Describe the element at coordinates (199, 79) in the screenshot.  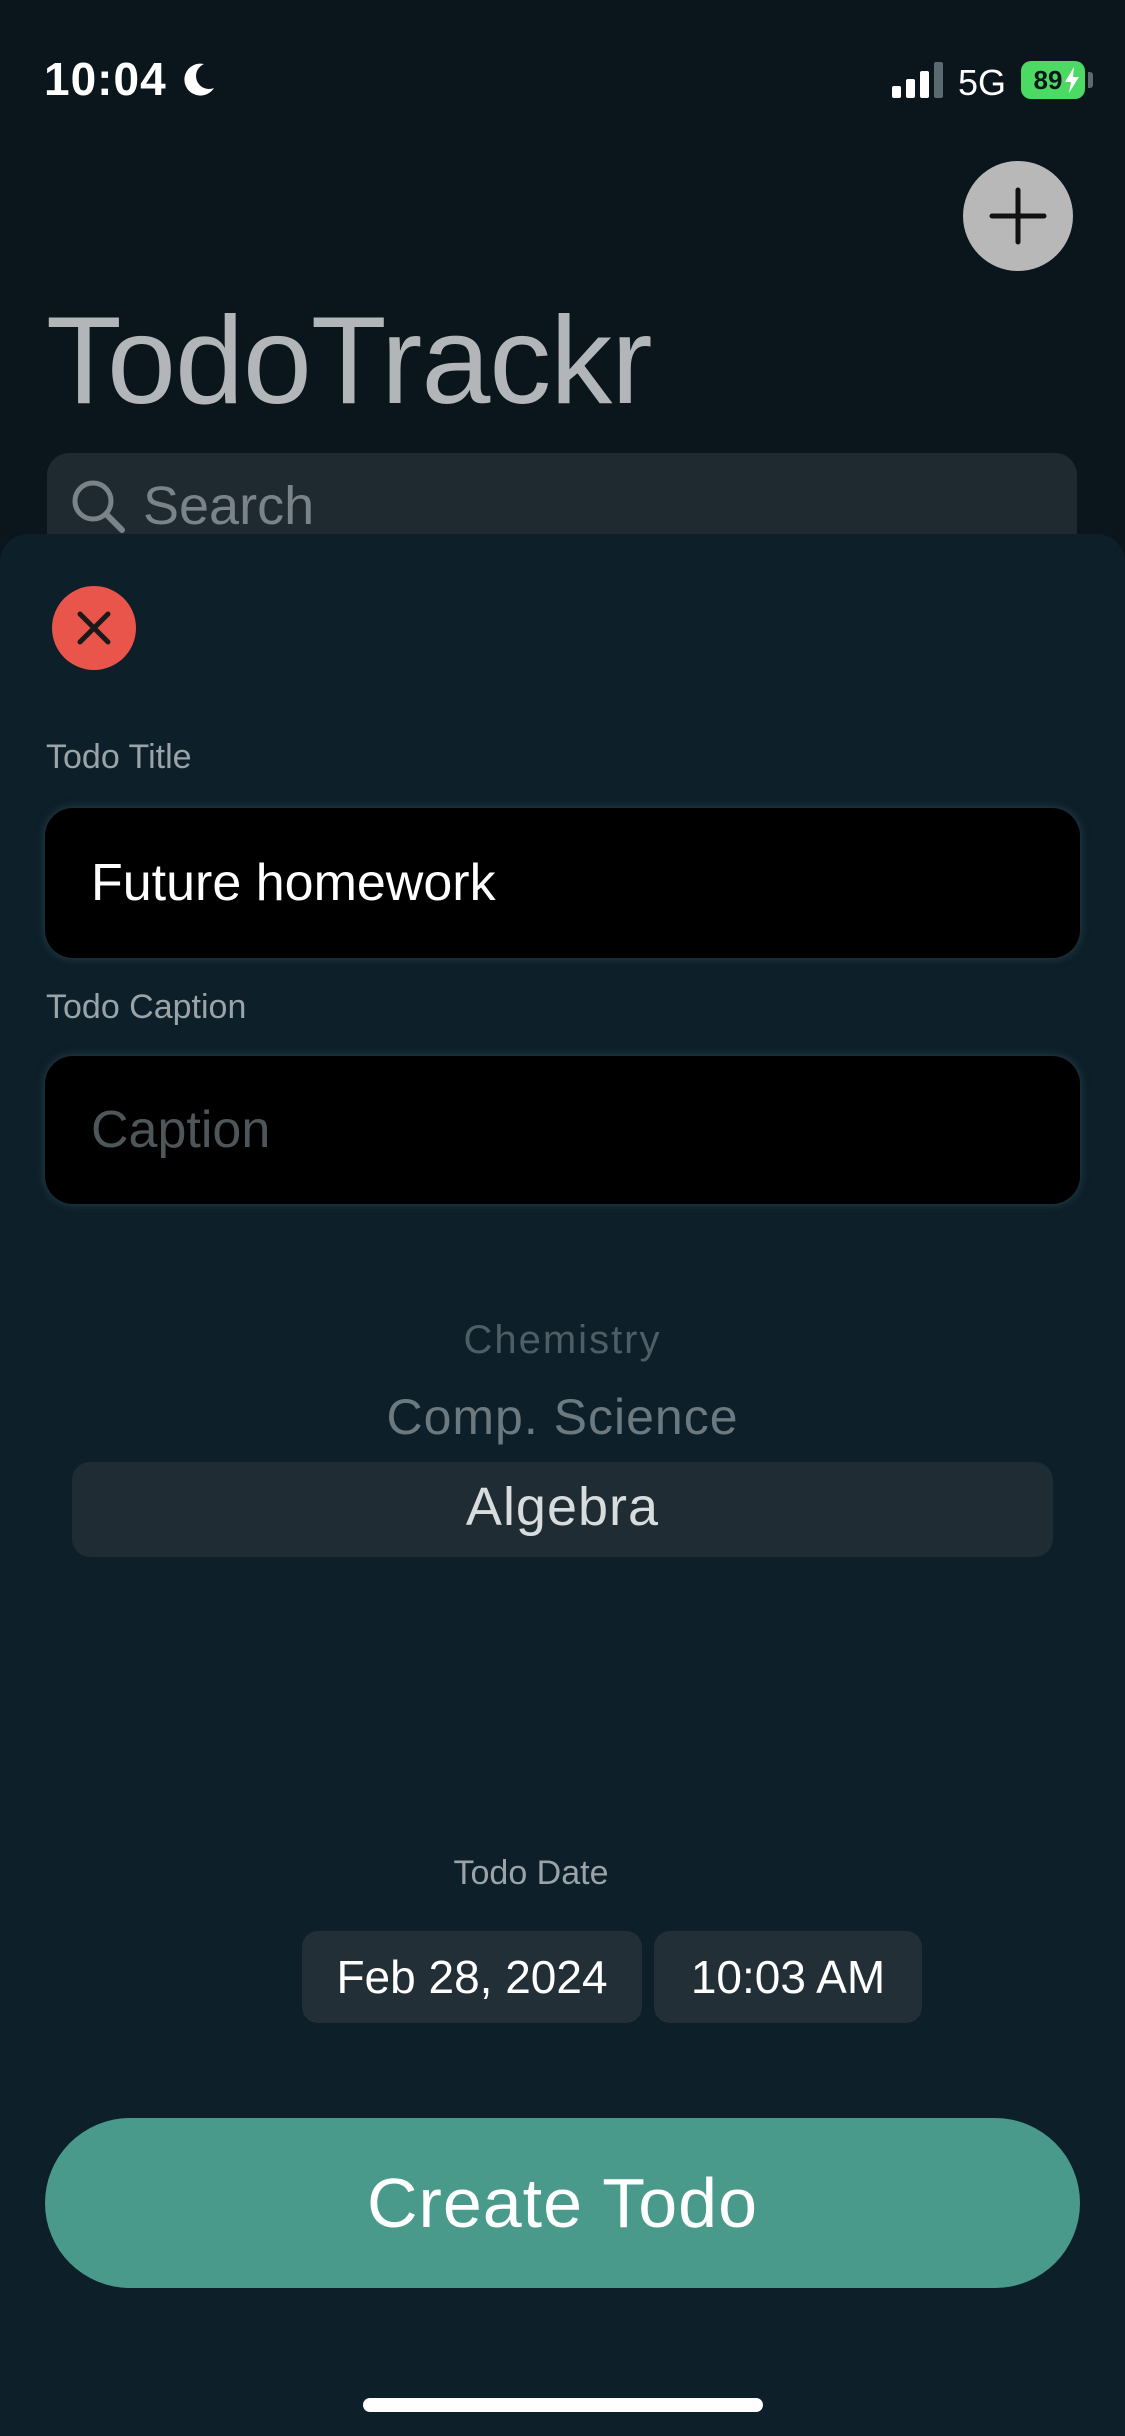
I see `moon-icon` at that location.